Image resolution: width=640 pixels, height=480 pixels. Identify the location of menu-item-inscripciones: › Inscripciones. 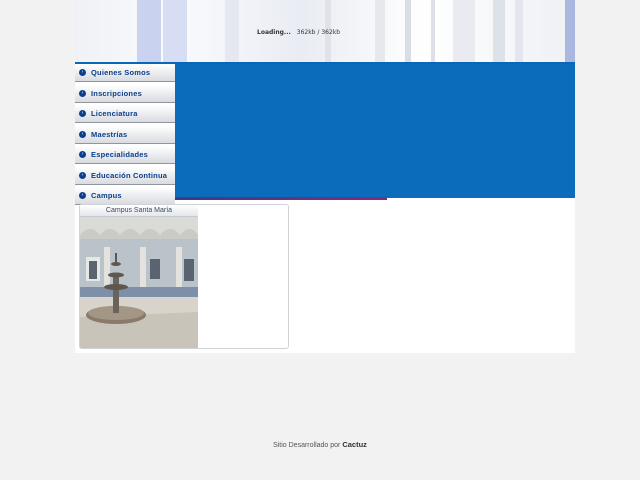
(125, 93).